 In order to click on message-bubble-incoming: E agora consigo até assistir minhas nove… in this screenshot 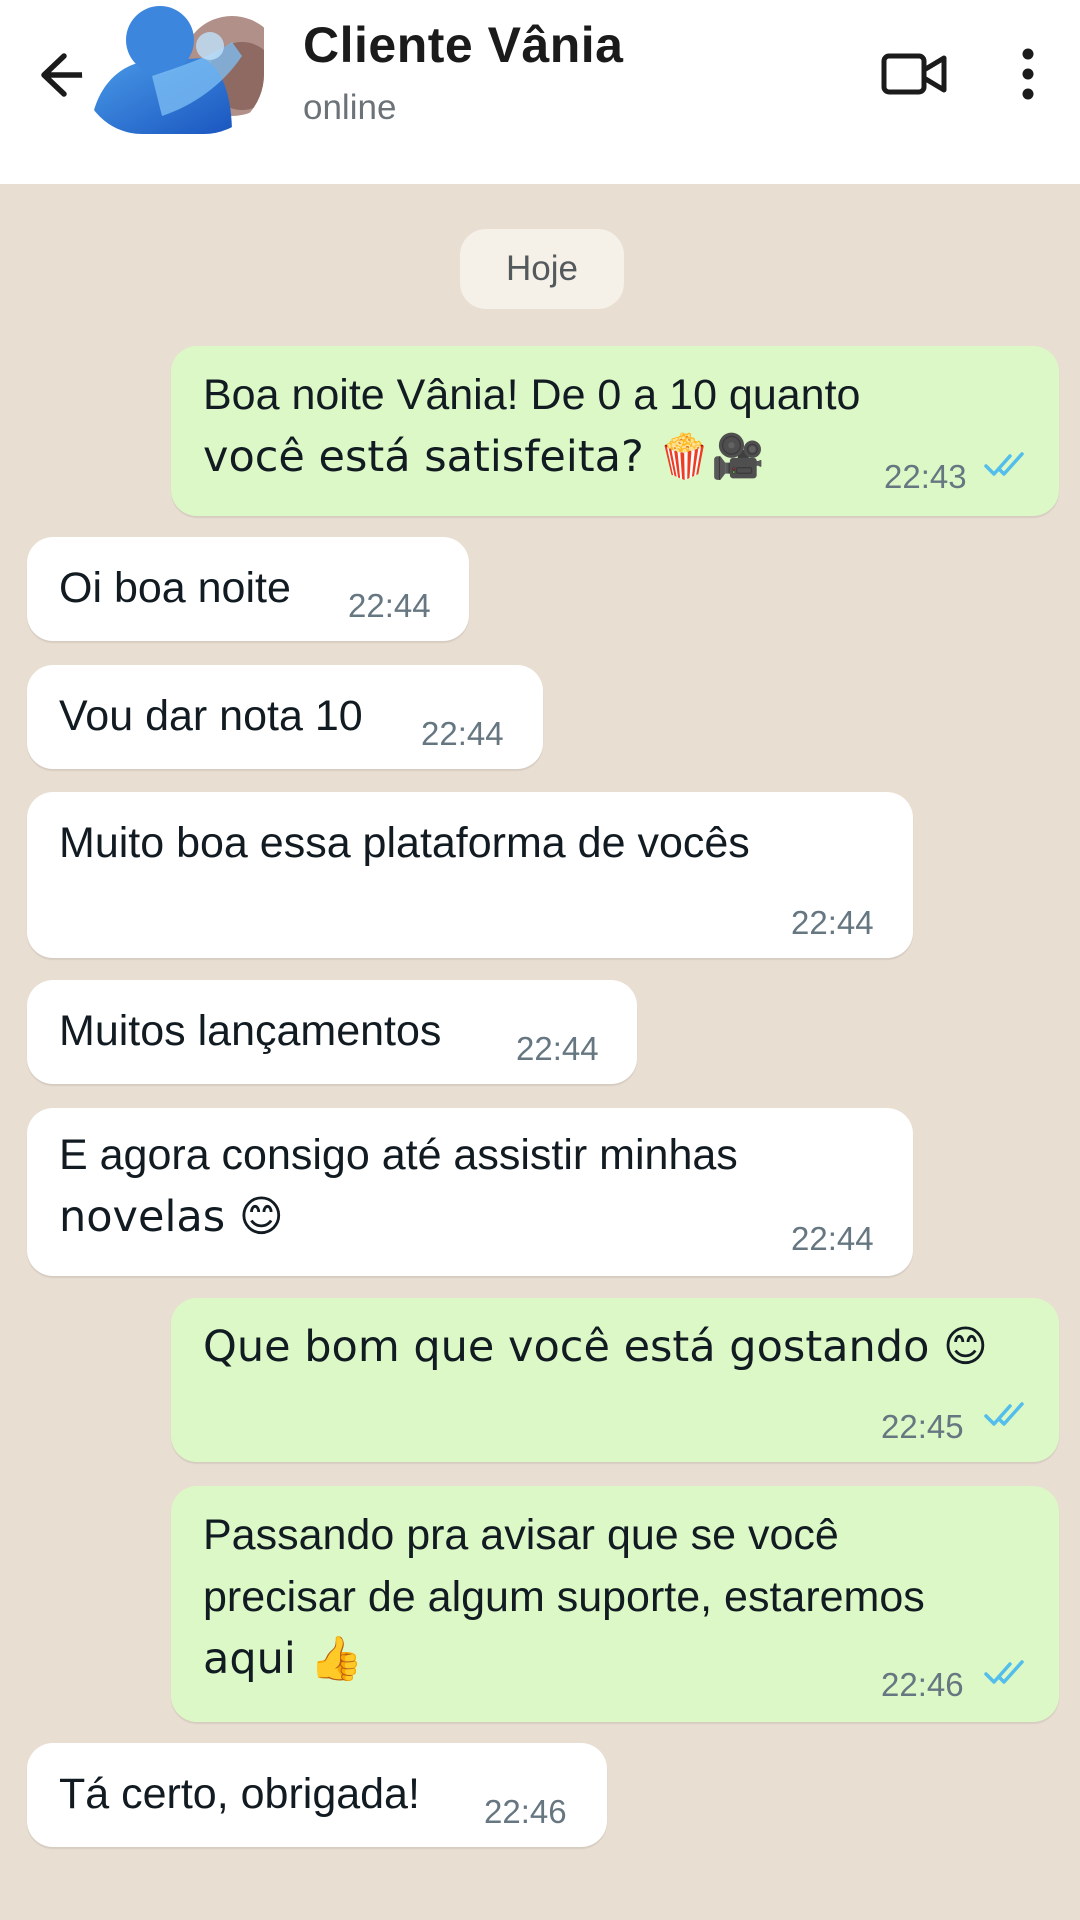, I will do `click(470, 1192)`.